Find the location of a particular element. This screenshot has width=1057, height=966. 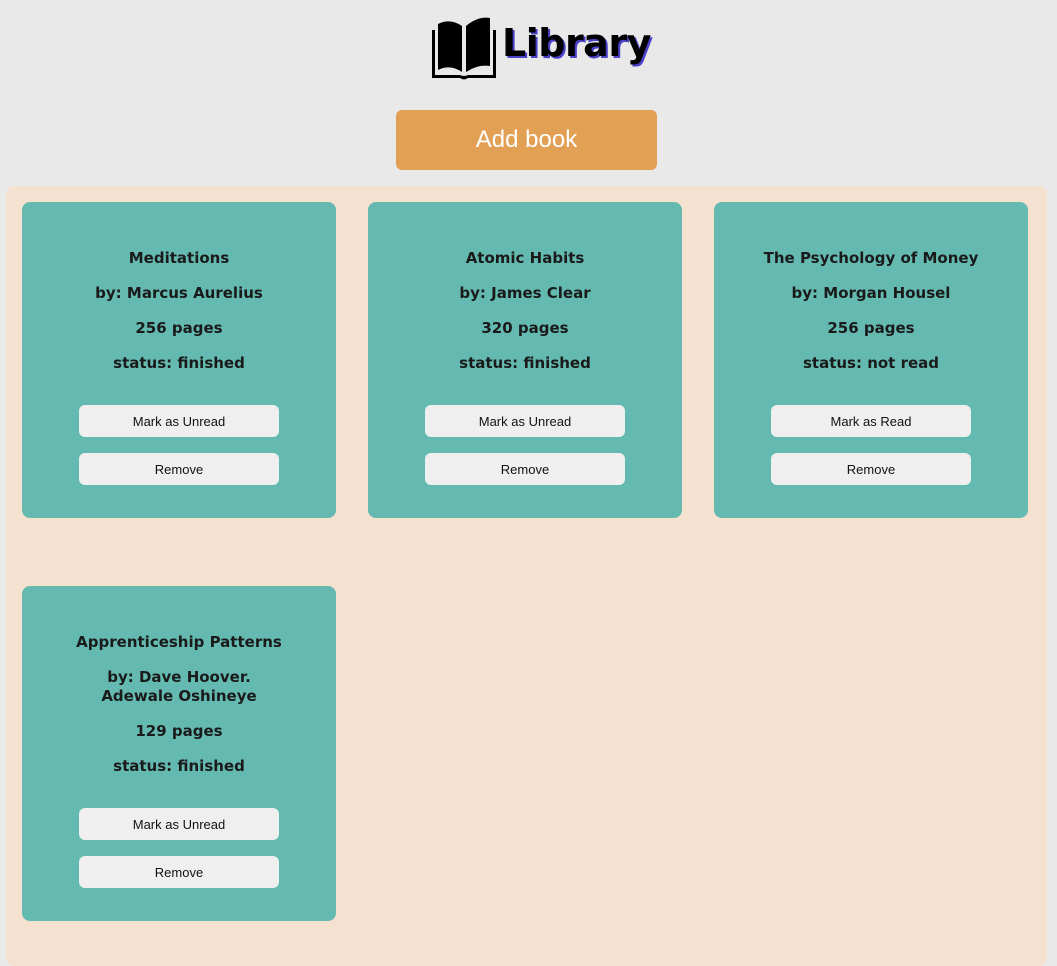

book-pages: 320 pages is located at coordinates (525, 328).